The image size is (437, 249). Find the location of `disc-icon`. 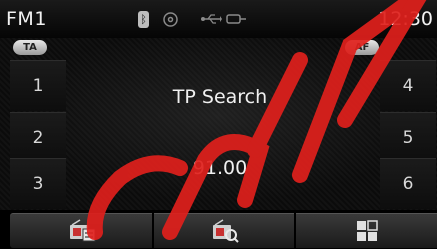

disc-icon is located at coordinates (170, 19).